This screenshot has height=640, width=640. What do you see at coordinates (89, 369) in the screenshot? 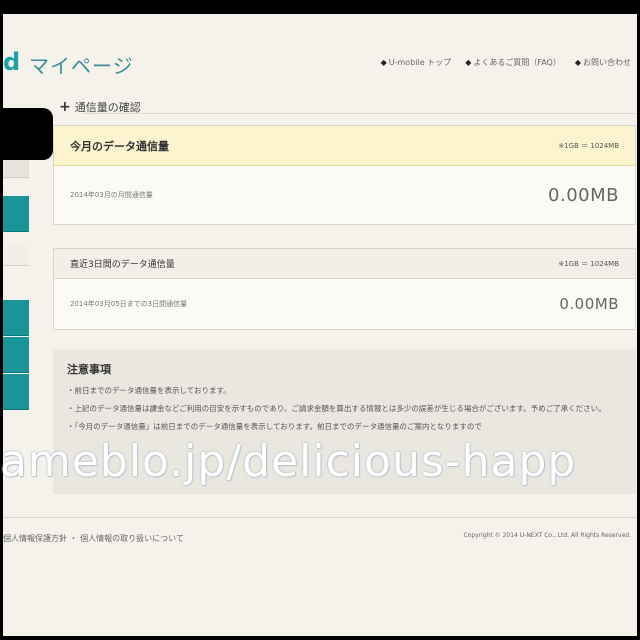
I see `notes-title: 注意事項` at bounding box center [89, 369].